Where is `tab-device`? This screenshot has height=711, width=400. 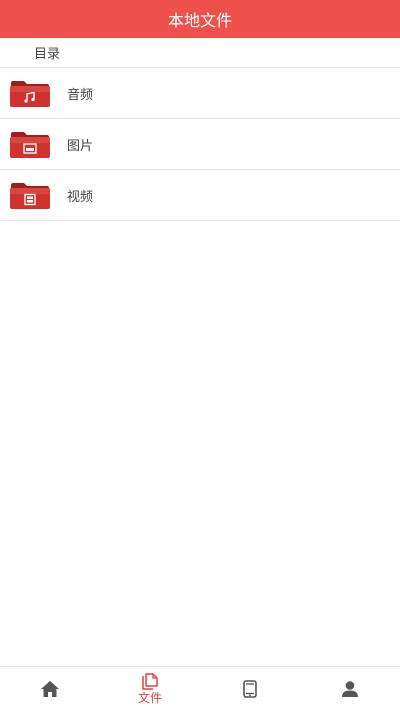
tab-device is located at coordinates (250, 689).